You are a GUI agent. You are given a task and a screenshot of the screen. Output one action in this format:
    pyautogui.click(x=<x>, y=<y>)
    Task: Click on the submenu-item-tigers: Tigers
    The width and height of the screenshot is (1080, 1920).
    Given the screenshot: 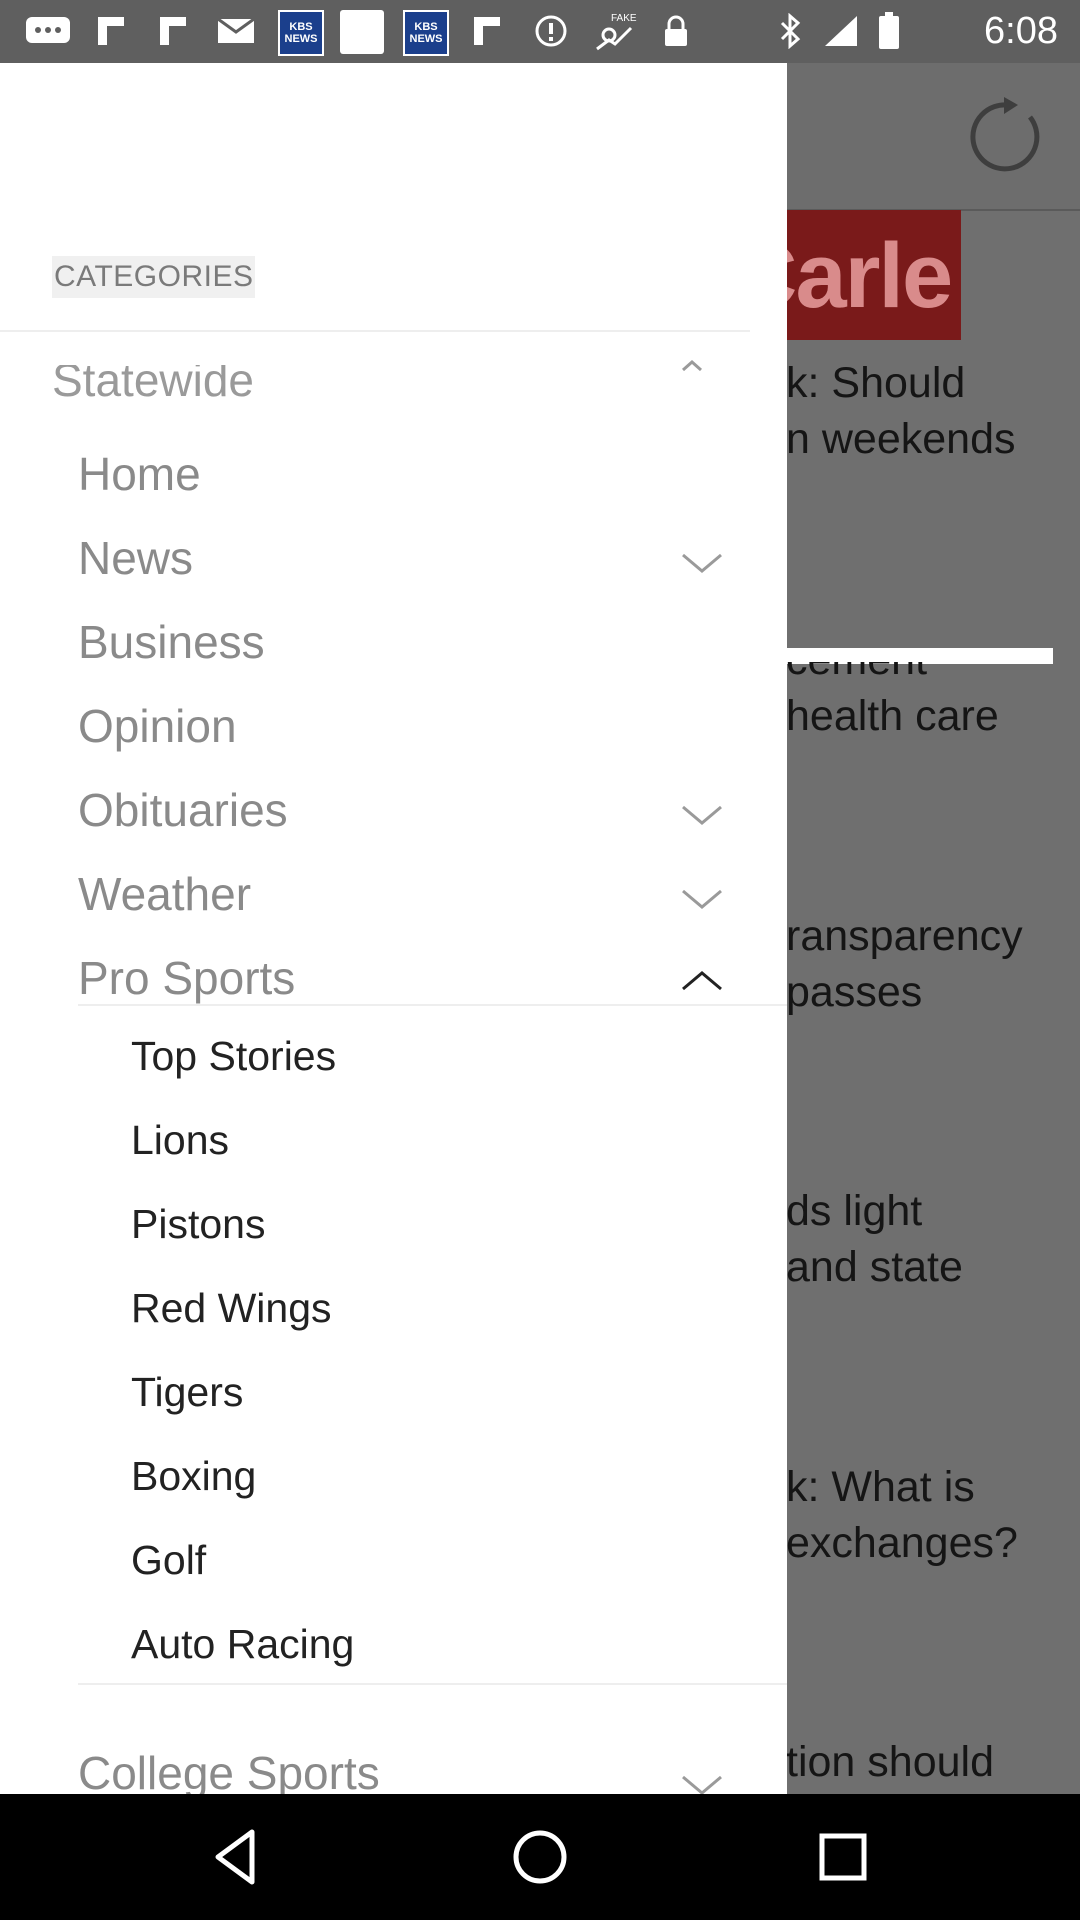 What is the action you would take?
    pyautogui.click(x=187, y=1392)
    